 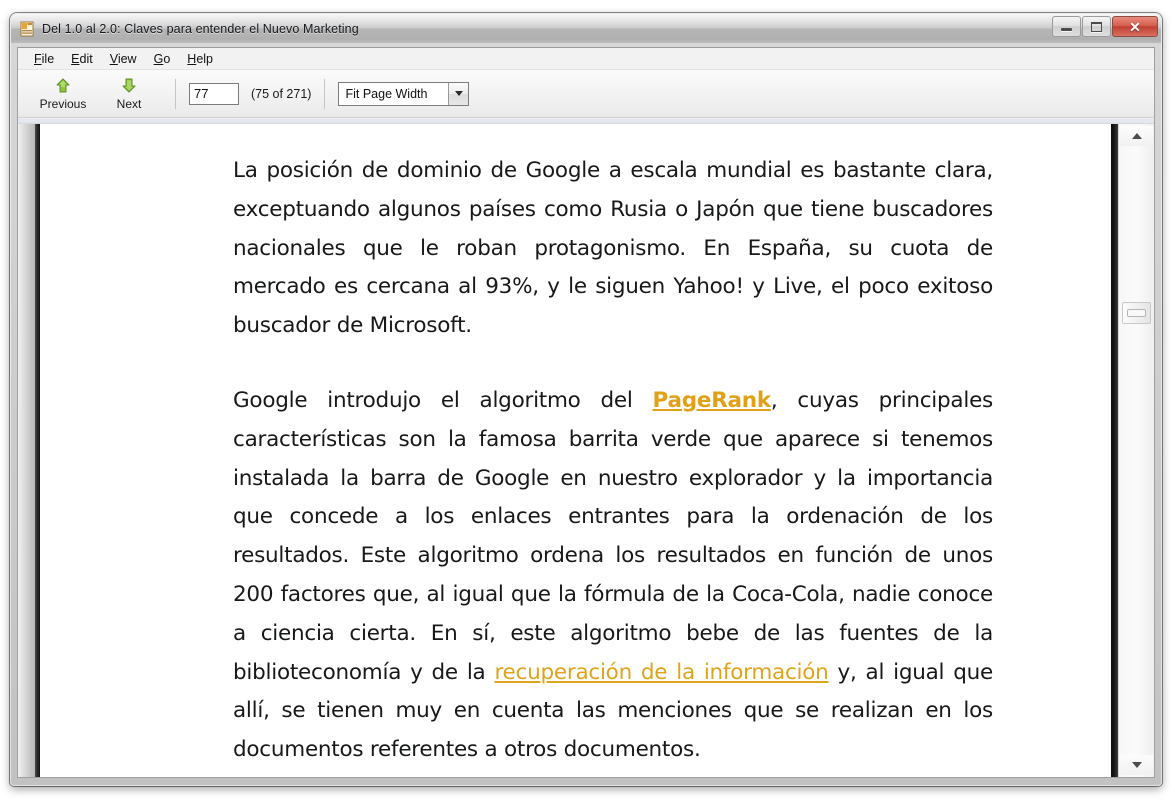 What do you see at coordinates (1114, 450) in the screenshot?
I see `page-edge-shadow-right` at bounding box center [1114, 450].